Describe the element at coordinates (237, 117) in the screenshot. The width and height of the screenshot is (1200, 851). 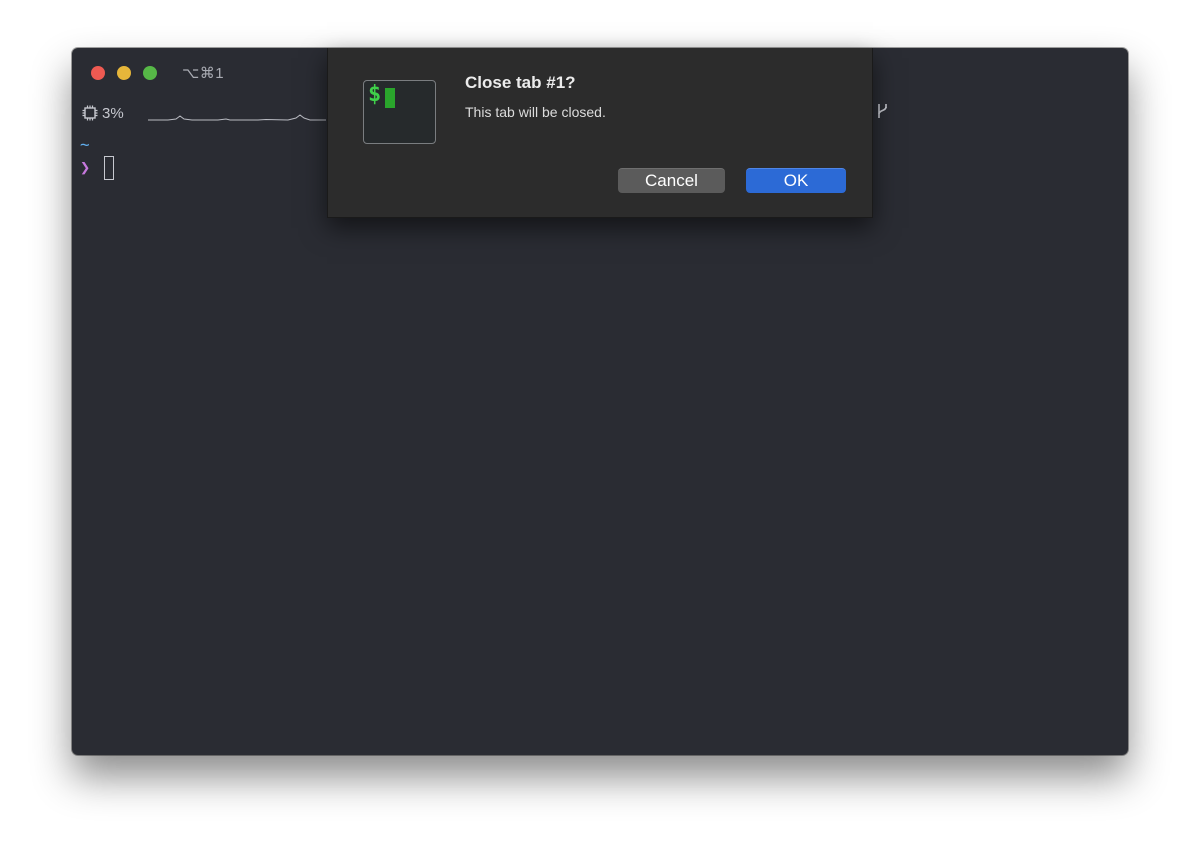
I see `cpu-sparkline` at that location.